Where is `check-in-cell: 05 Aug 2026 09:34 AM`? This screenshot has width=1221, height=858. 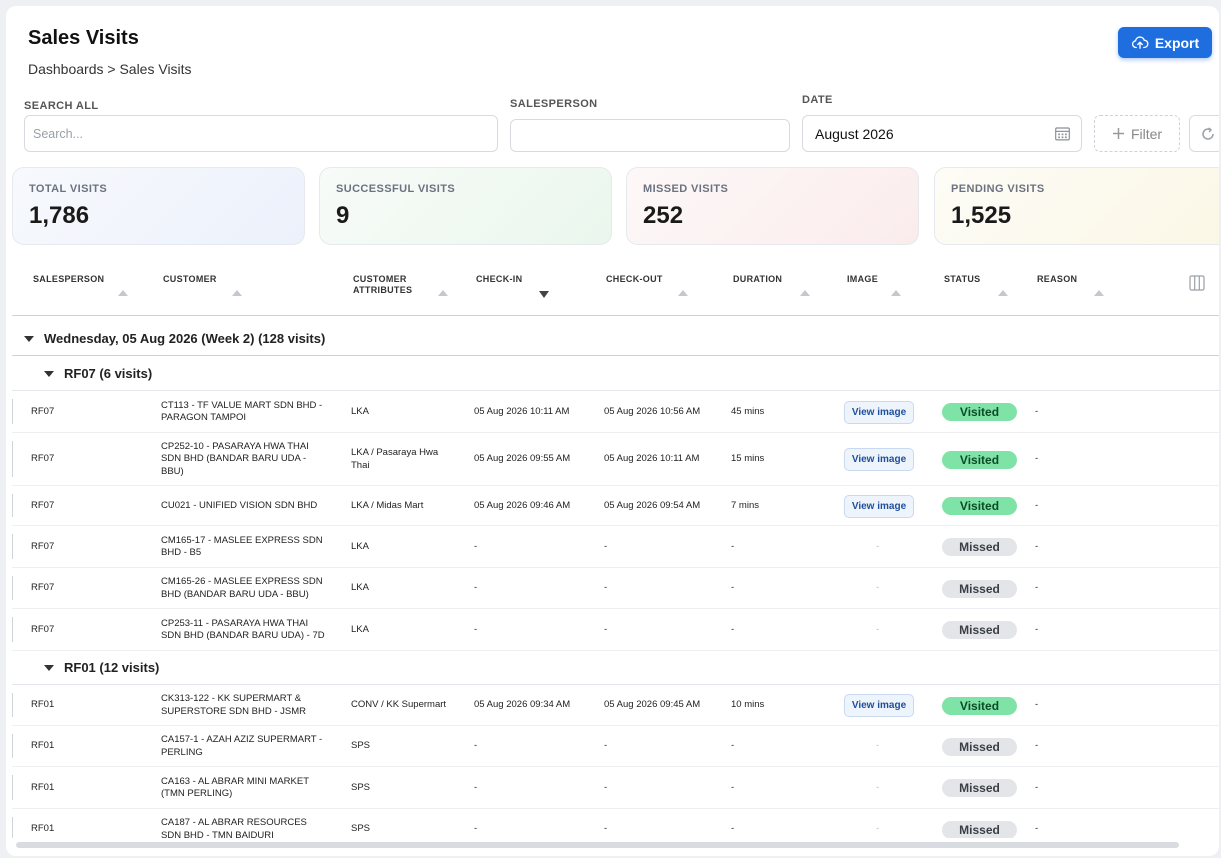 check-in-cell: 05 Aug 2026 09:34 AM is located at coordinates (522, 705).